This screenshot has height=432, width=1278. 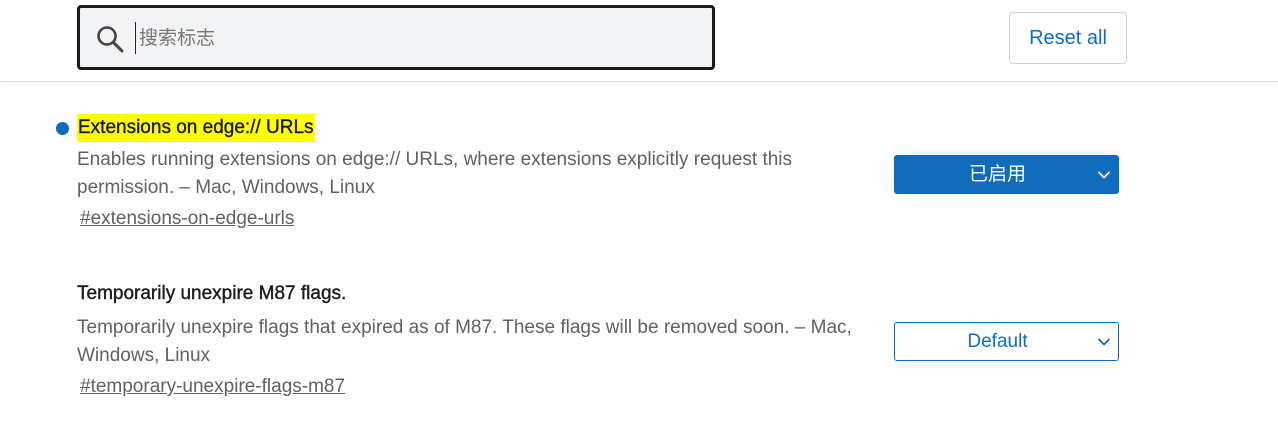 What do you see at coordinates (1068, 38) in the screenshot?
I see `reset-all-button: Reset all` at bounding box center [1068, 38].